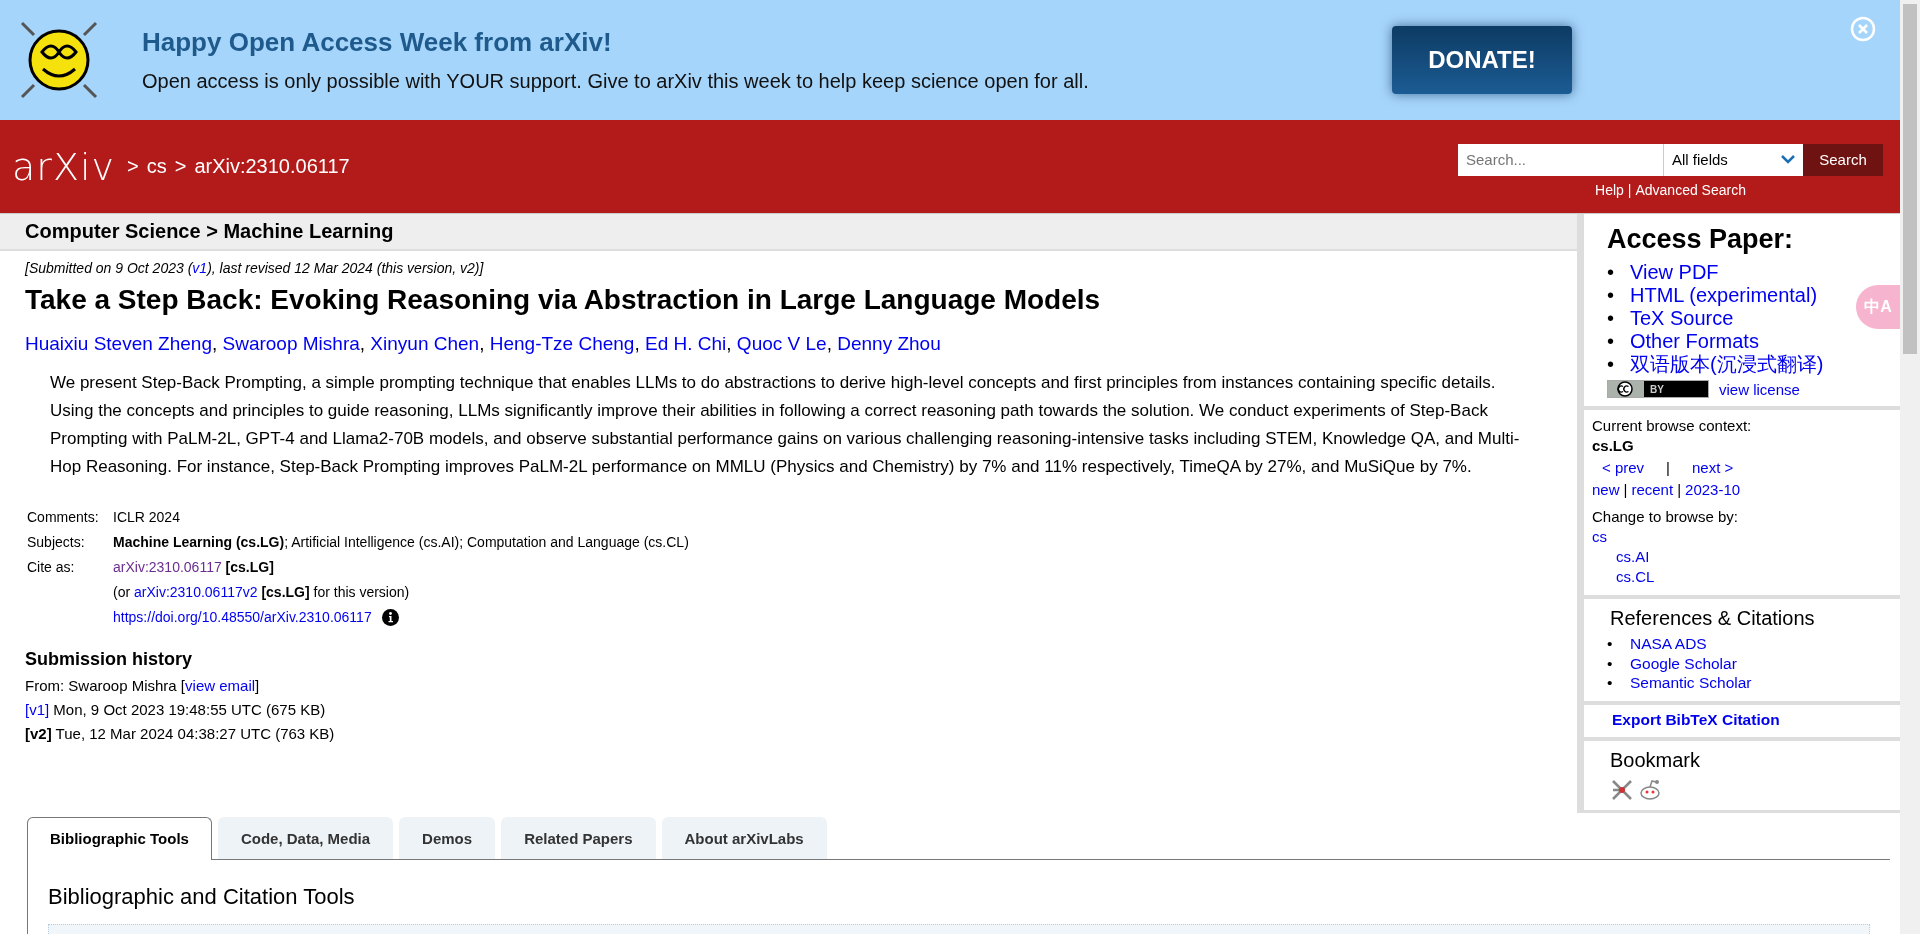 This screenshot has width=1920, height=934. Describe the element at coordinates (1613, 446) in the screenshot. I see `browse-context: cs.LG` at that location.